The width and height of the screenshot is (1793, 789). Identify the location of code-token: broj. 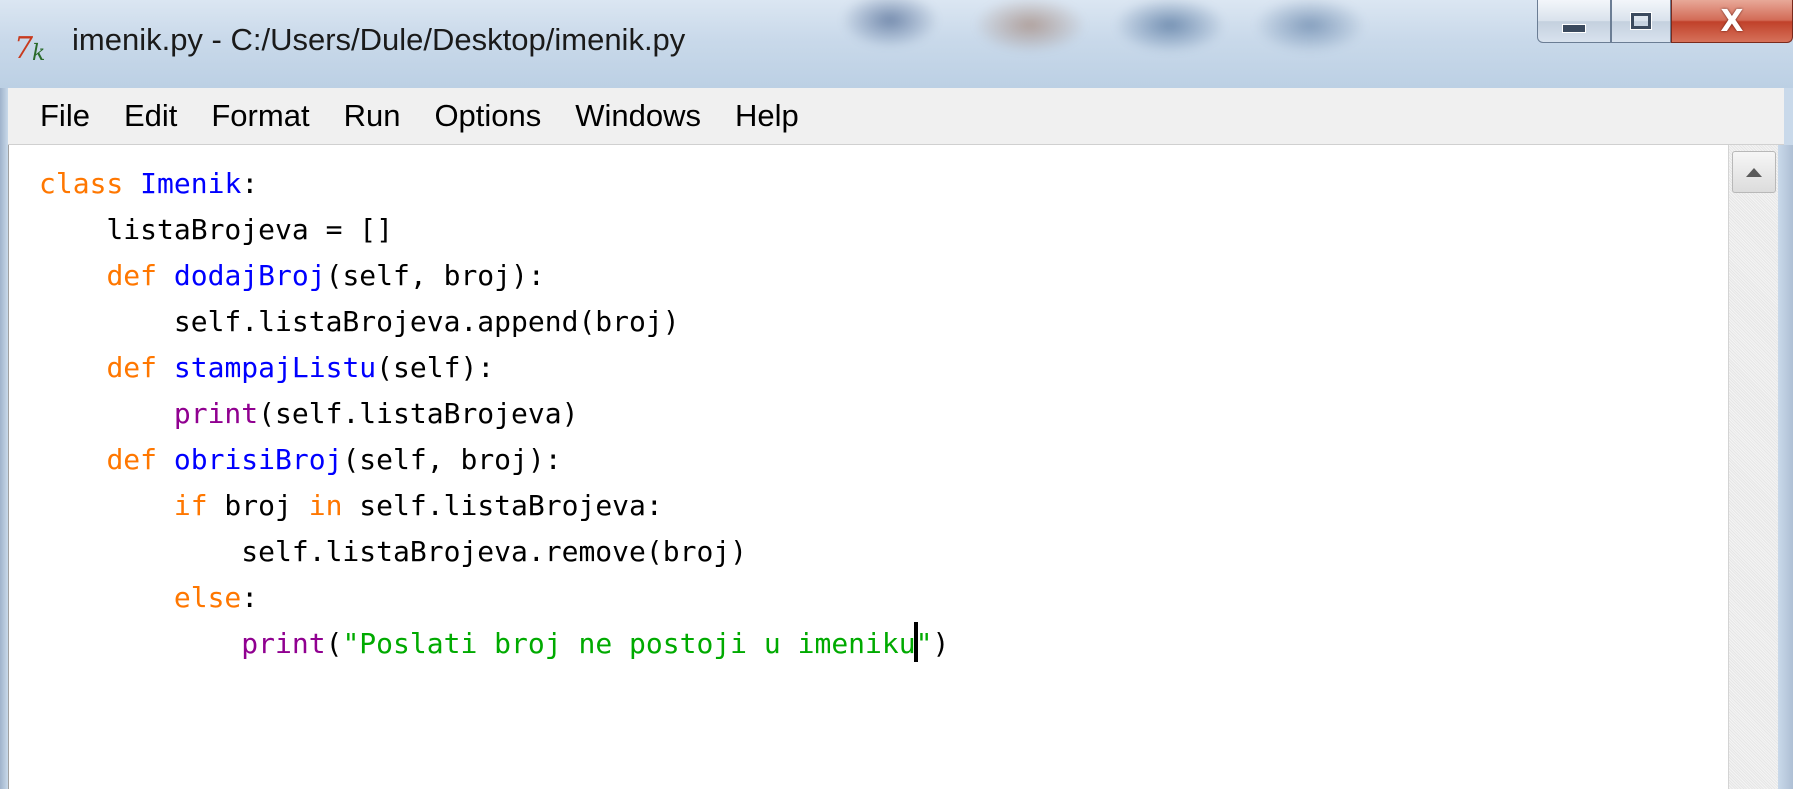
(258, 505).